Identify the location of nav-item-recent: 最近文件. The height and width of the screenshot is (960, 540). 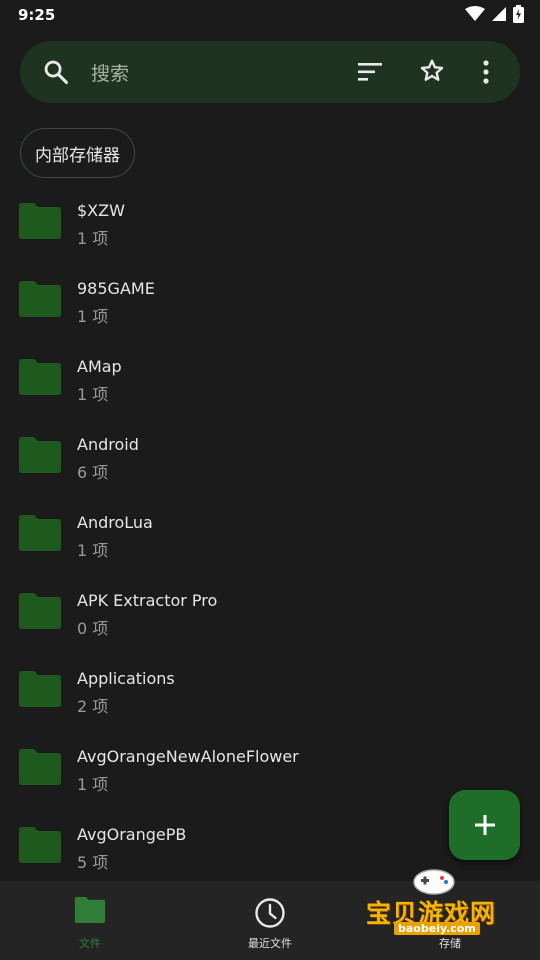
(270, 920).